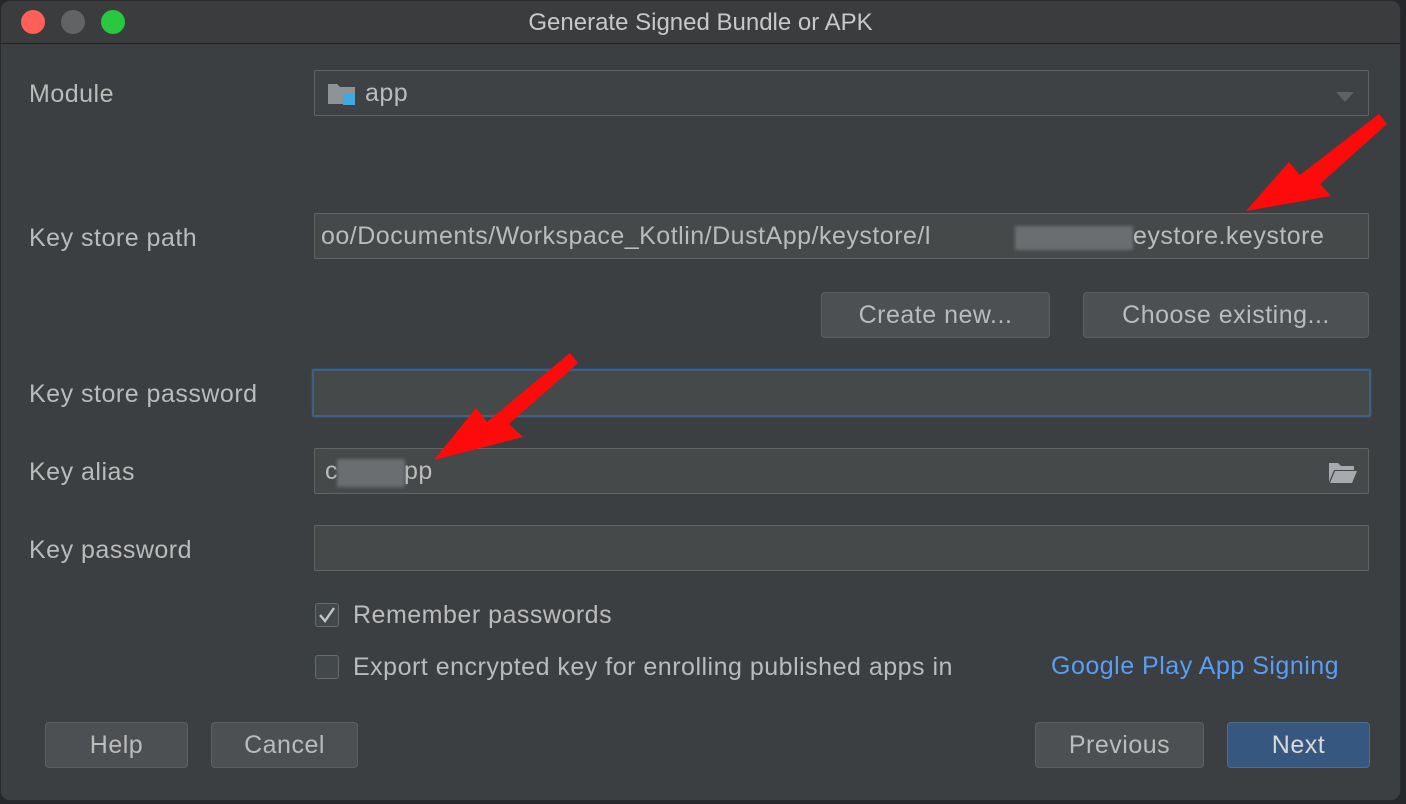 The height and width of the screenshot is (804, 1406). I want to click on key-alias-label: Key alias, so click(82, 472).